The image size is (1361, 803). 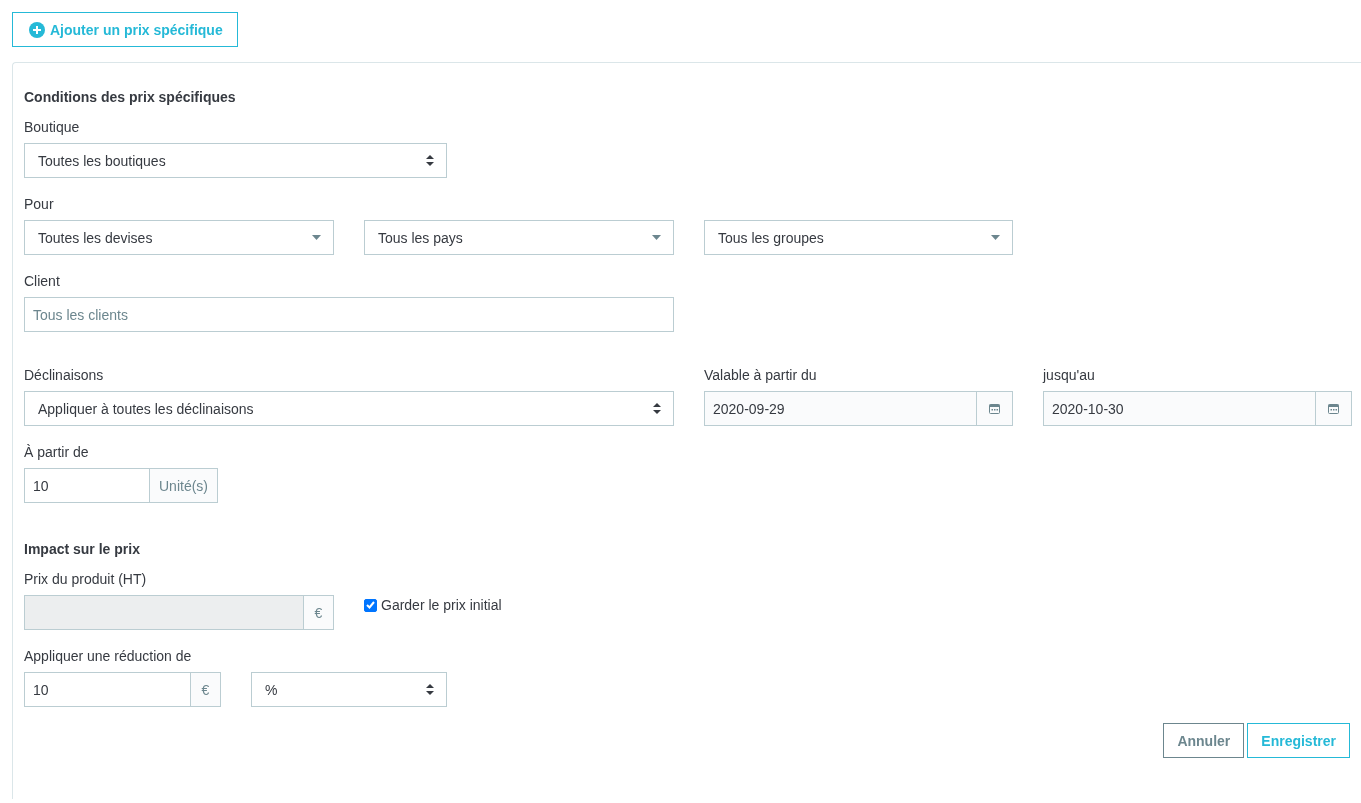 I want to click on dropdown: Tous les pays, so click(x=519, y=237).